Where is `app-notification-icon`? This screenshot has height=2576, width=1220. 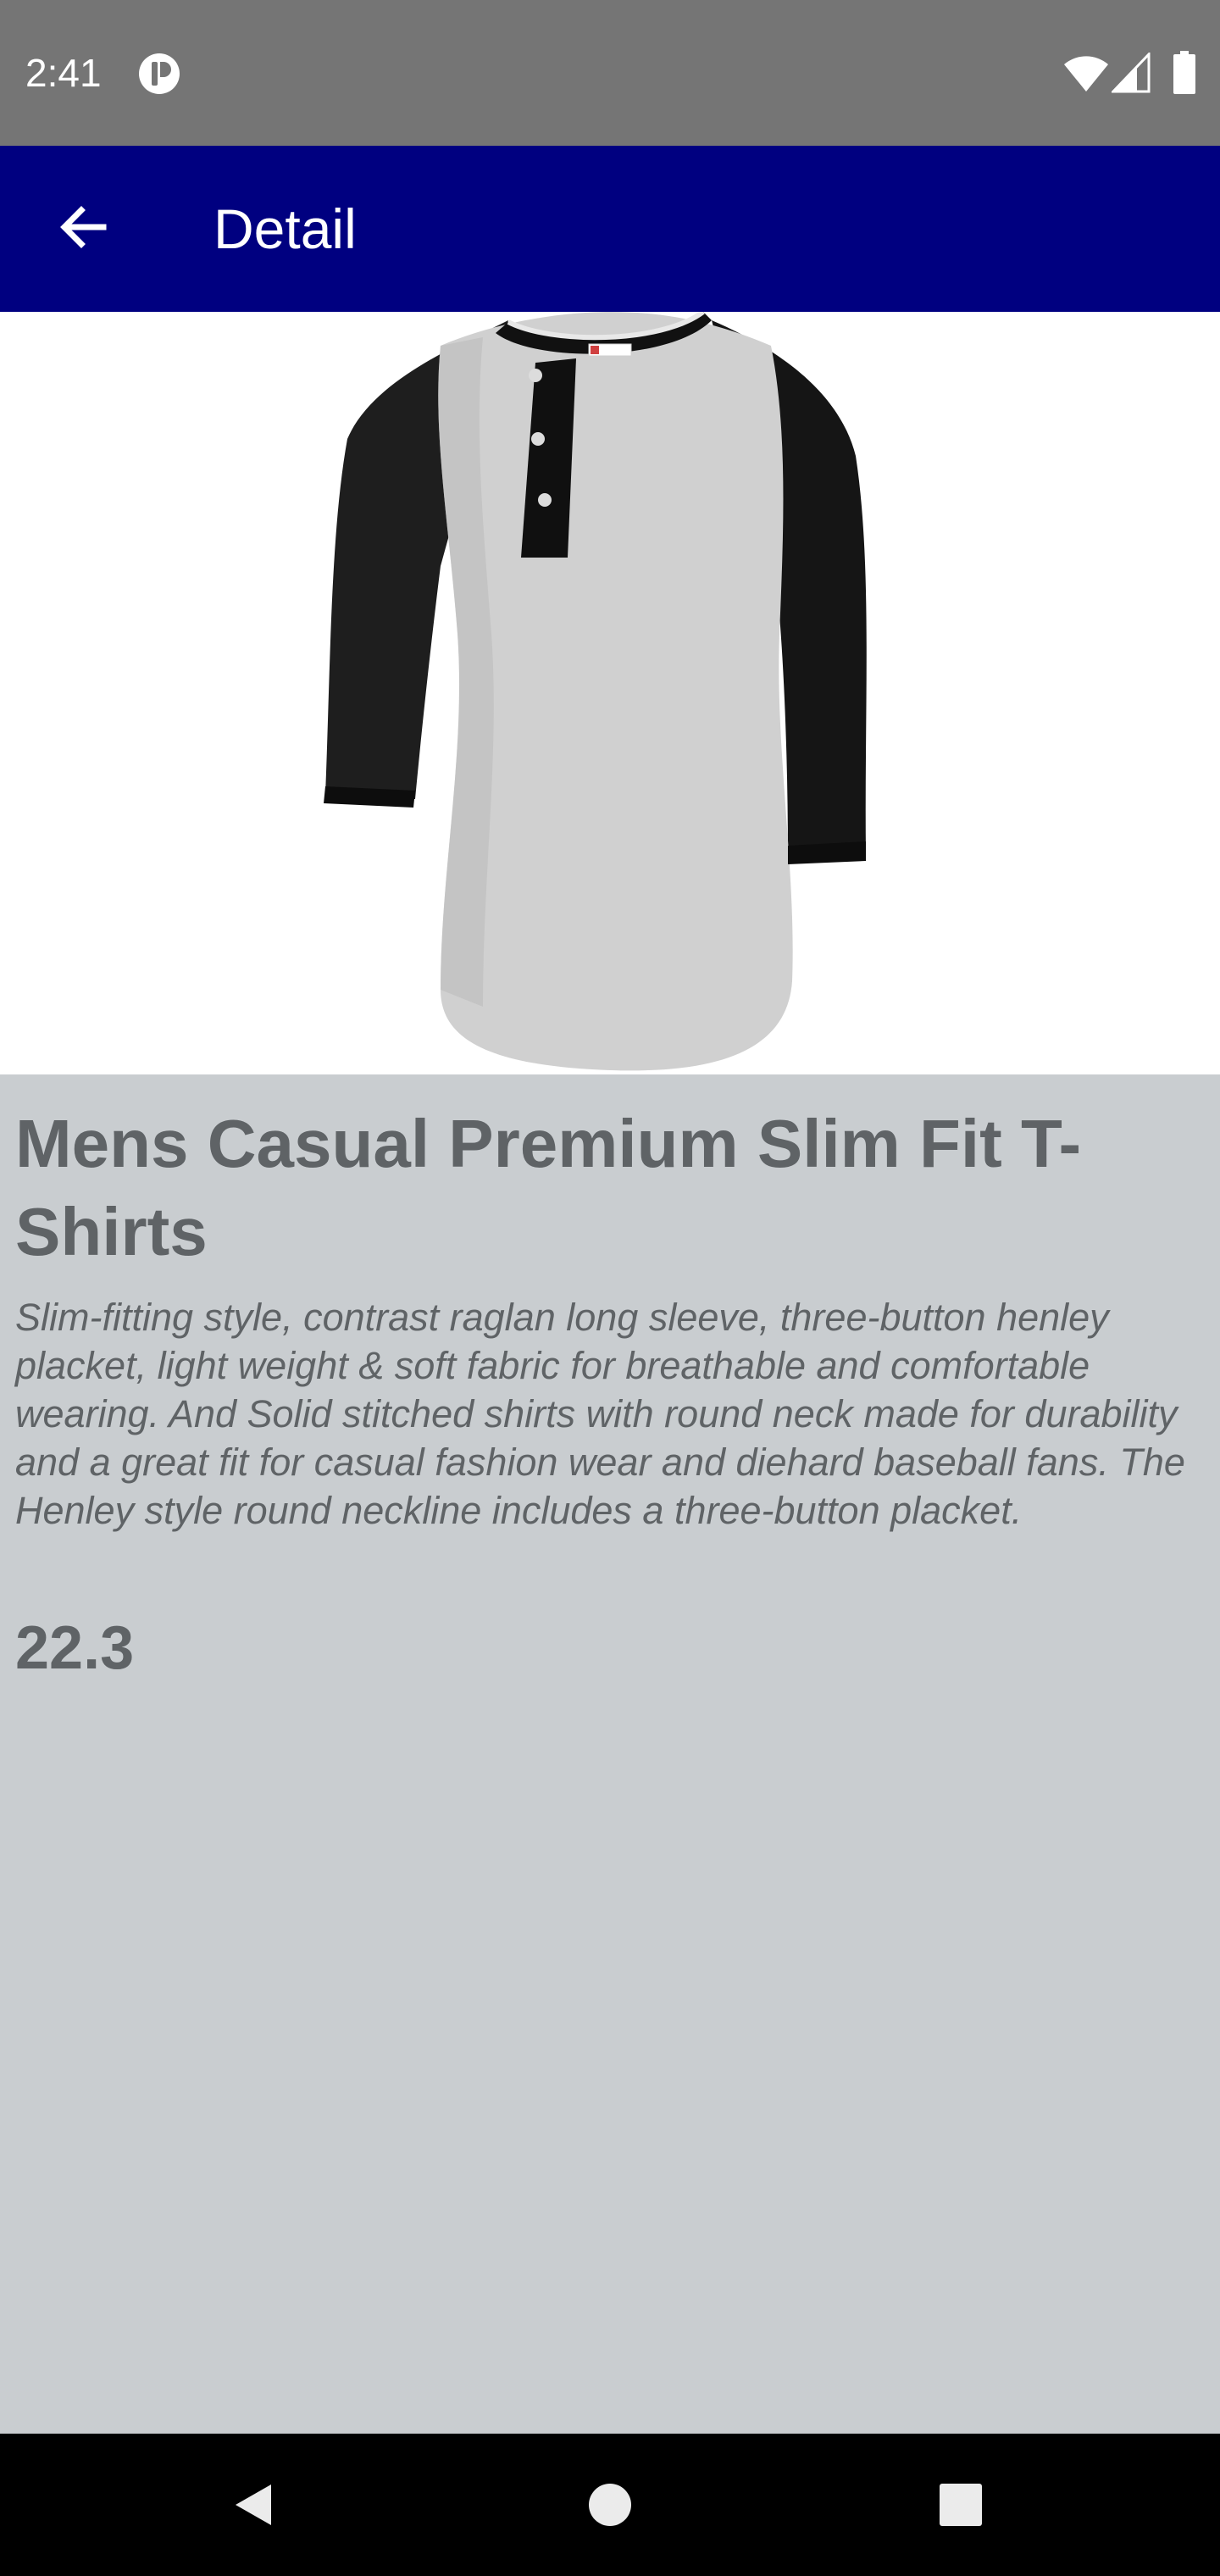
app-notification-icon is located at coordinates (159, 73).